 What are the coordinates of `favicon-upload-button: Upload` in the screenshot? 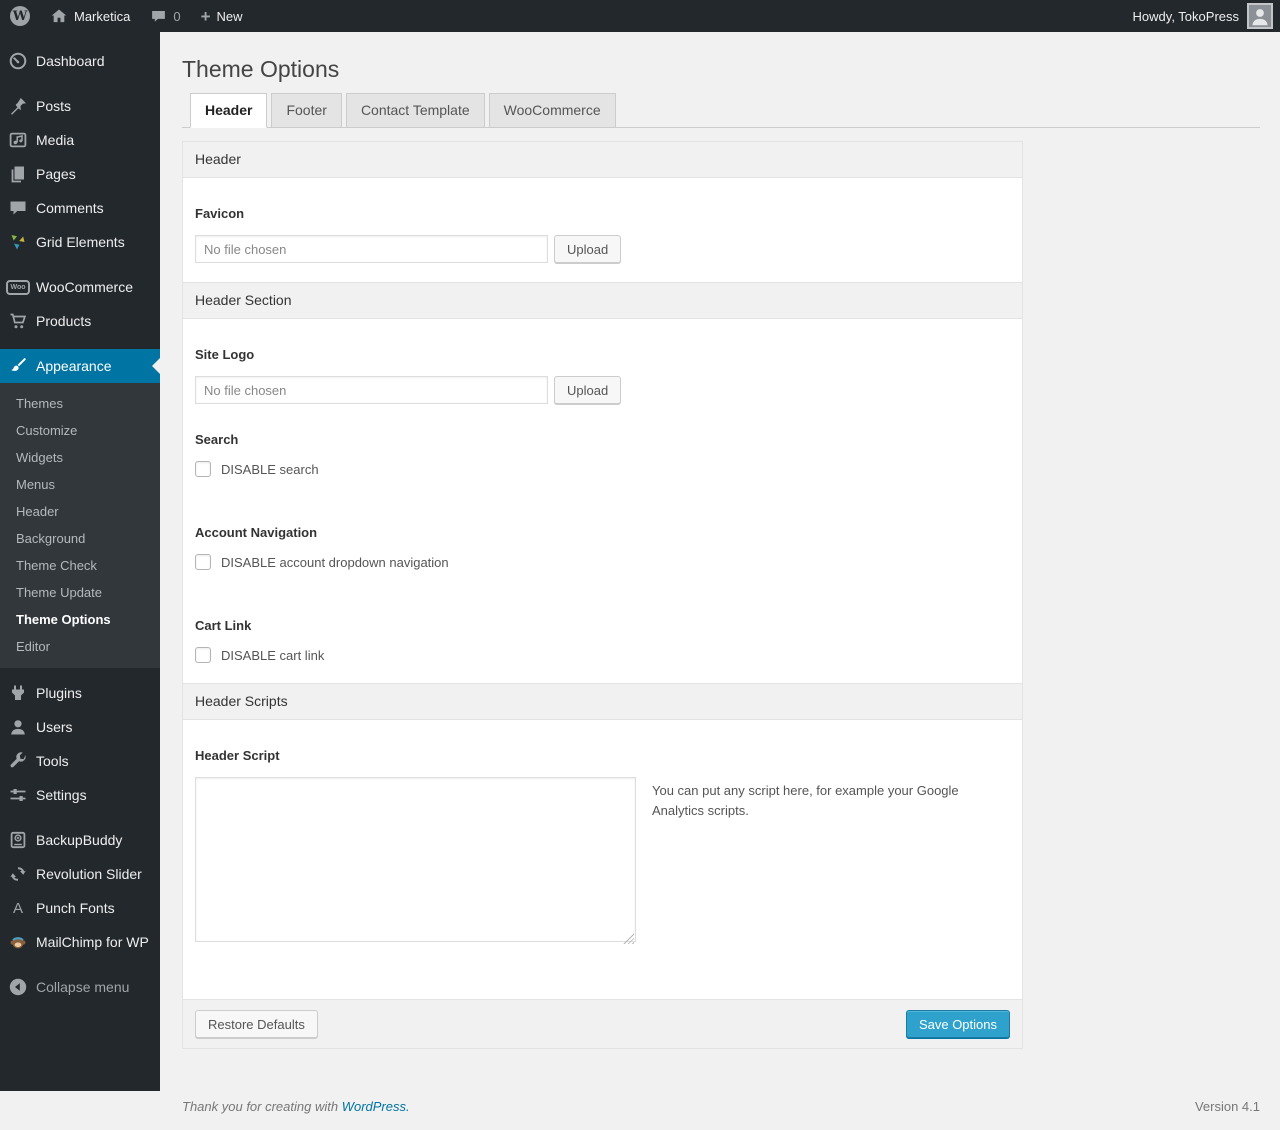 It's located at (587, 249).